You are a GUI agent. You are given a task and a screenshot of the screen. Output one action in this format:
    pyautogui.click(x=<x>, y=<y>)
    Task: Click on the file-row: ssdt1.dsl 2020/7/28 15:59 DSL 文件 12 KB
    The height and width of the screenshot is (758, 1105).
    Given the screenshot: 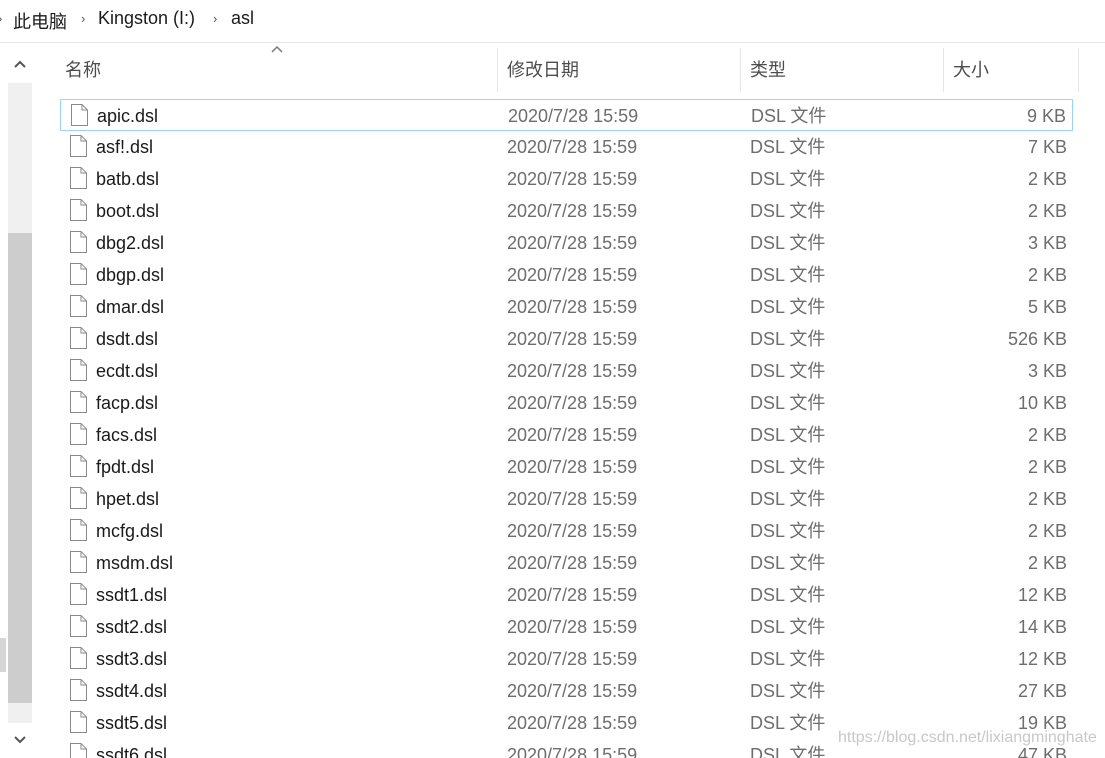 What is the action you would take?
    pyautogui.click(x=566, y=595)
    